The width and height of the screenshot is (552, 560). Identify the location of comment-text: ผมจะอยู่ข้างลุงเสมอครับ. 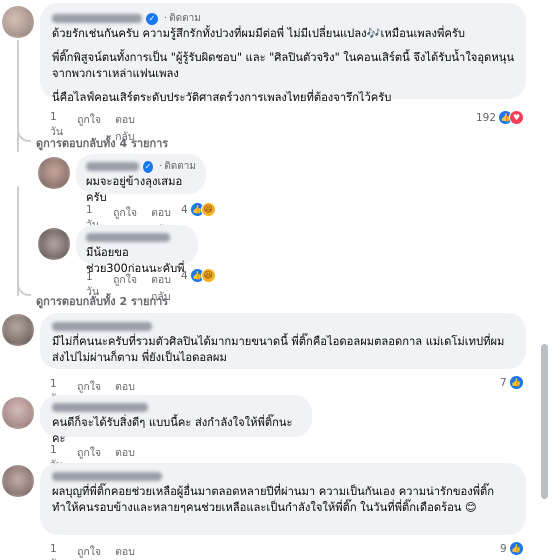
(134, 189).